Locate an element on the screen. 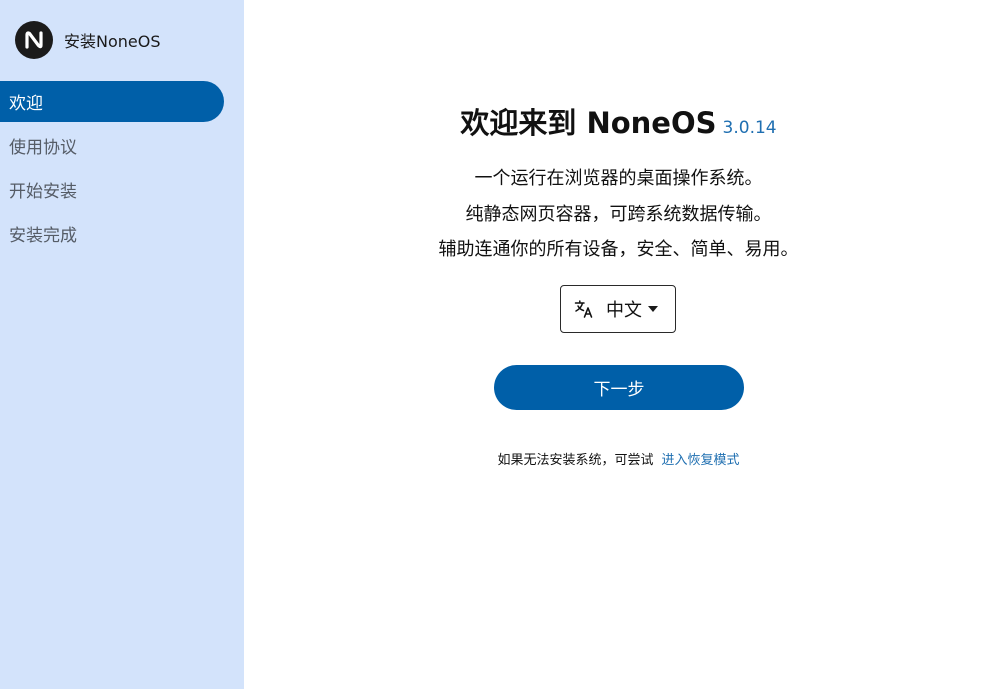 The image size is (993, 689). sidebar-item-license: 使用协议 is located at coordinates (112, 145).